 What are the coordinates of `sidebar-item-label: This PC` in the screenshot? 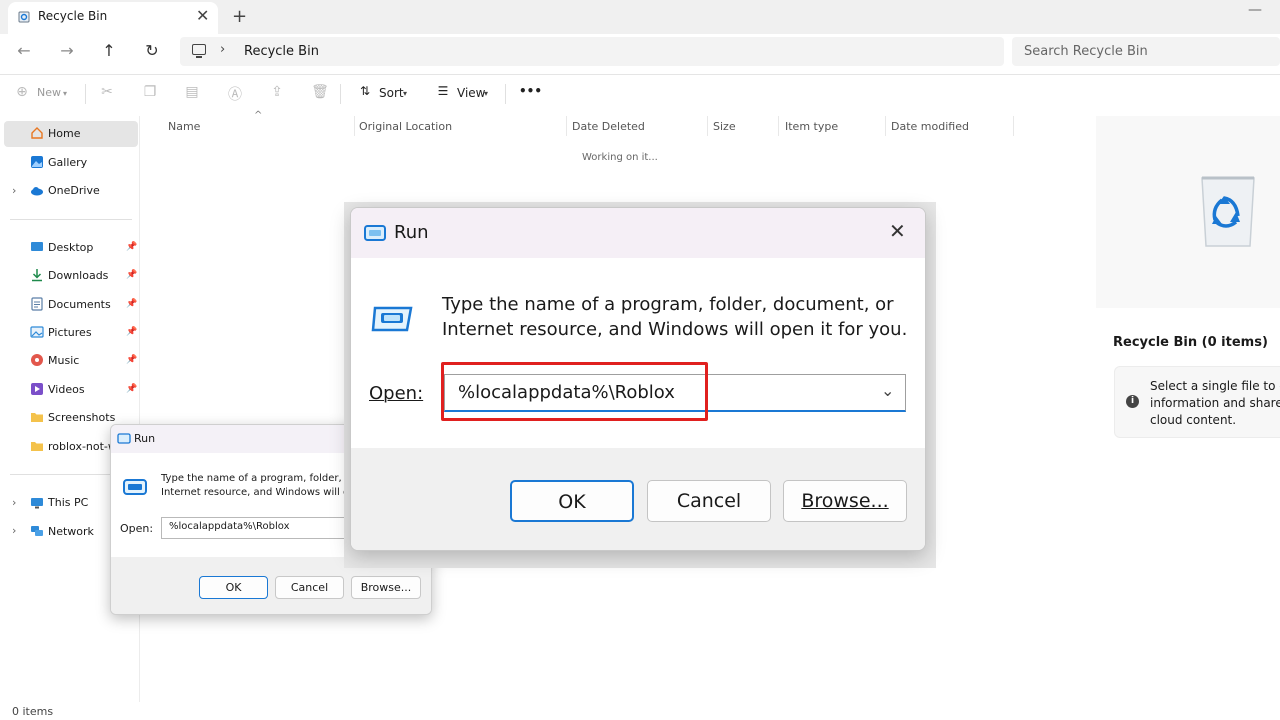 It's located at (68, 502).